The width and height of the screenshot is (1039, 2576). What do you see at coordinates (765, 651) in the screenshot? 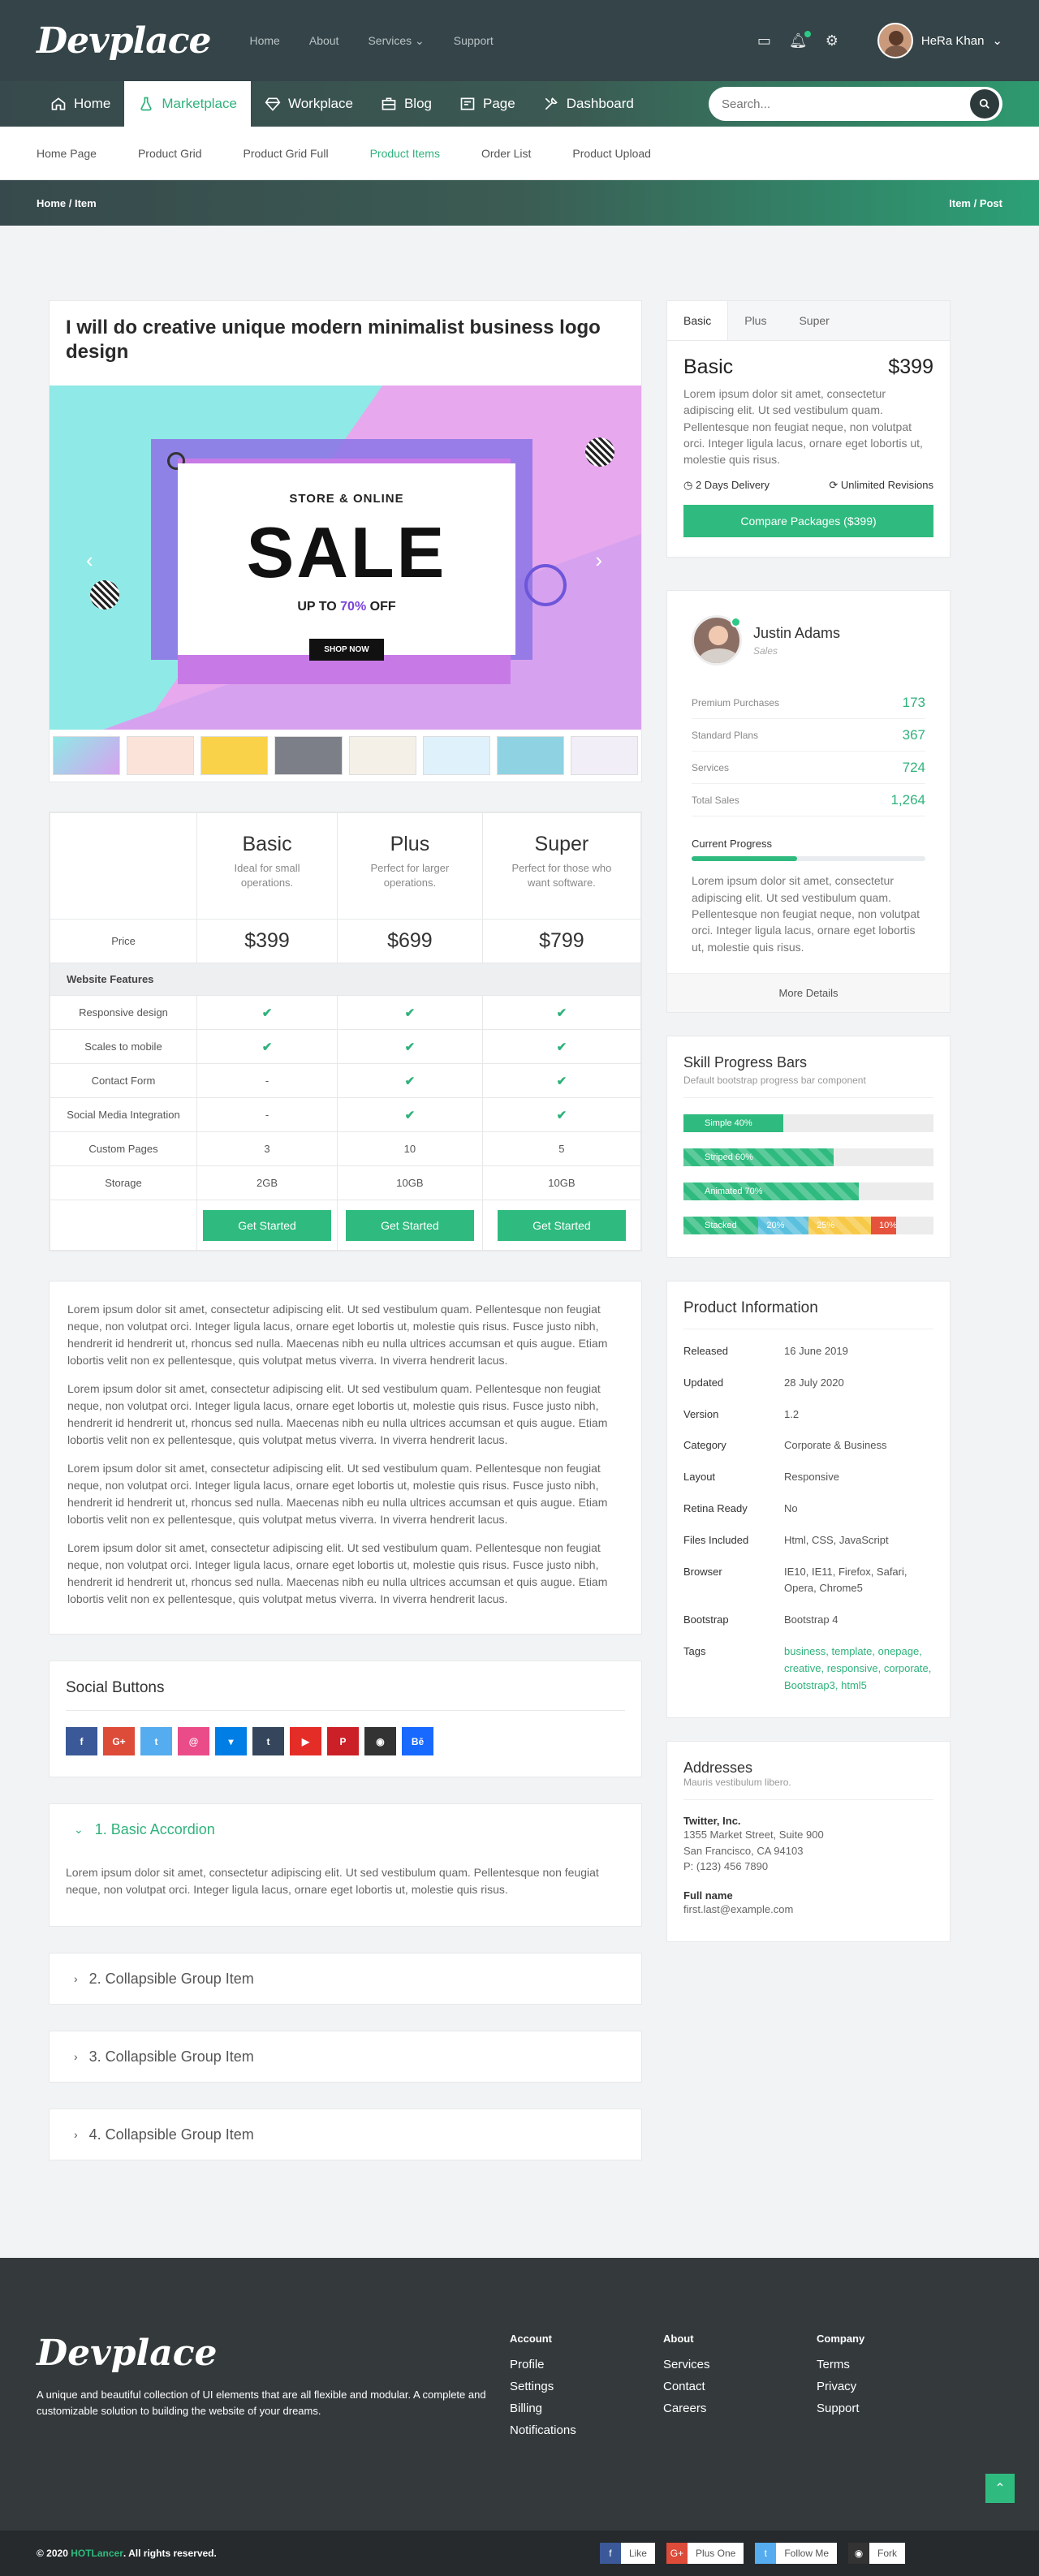
I see `profile-role: Sales` at bounding box center [765, 651].